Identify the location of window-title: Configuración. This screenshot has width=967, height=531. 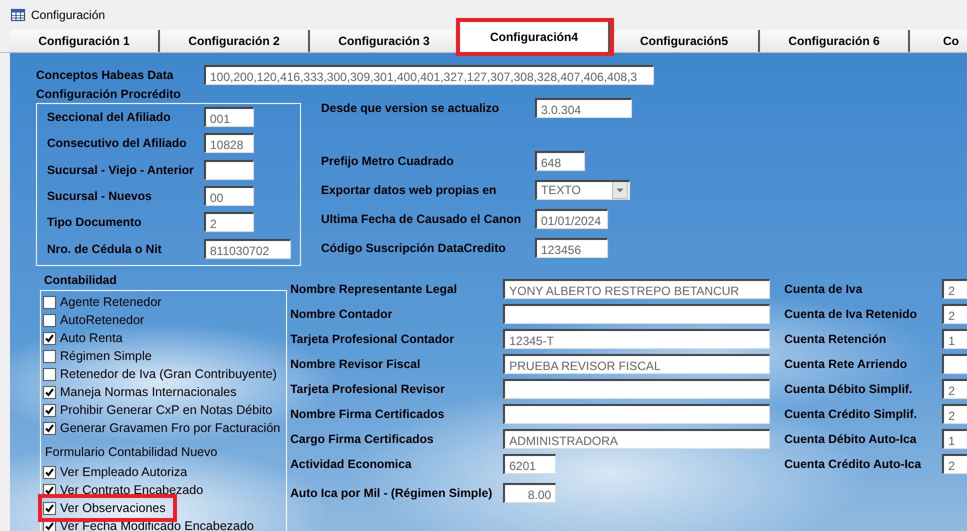
(68, 15).